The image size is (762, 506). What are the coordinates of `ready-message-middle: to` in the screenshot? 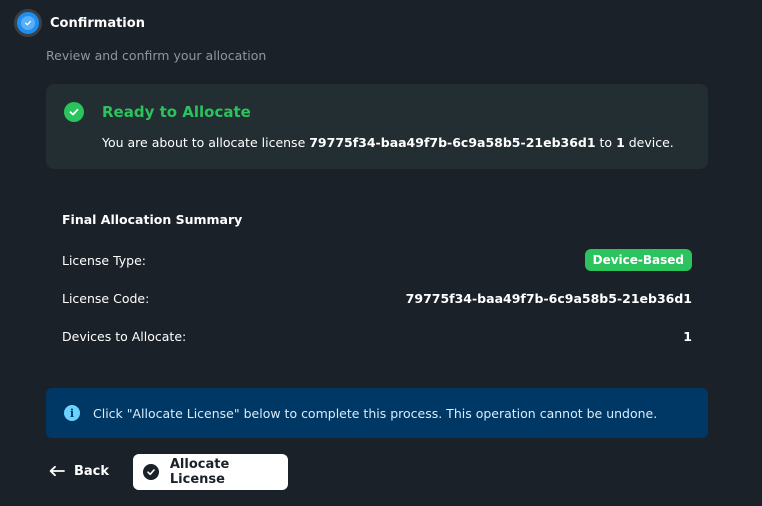 It's located at (606, 142).